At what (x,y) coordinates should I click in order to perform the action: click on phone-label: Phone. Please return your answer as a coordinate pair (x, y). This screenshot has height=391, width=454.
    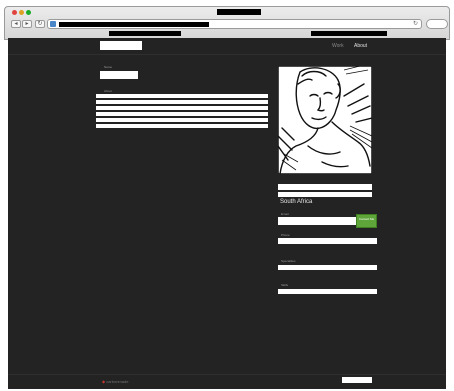
    Looking at the image, I should click on (285, 235).